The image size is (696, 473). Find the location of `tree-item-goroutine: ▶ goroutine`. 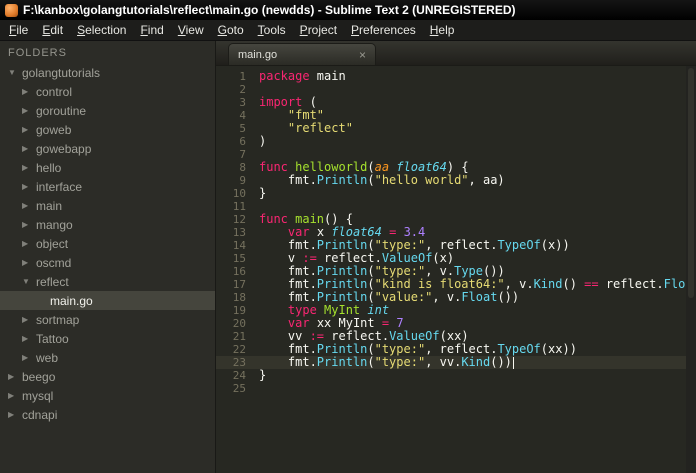

tree-item-goroutine: ▶ goroutine is located at coordinates (107, 110).